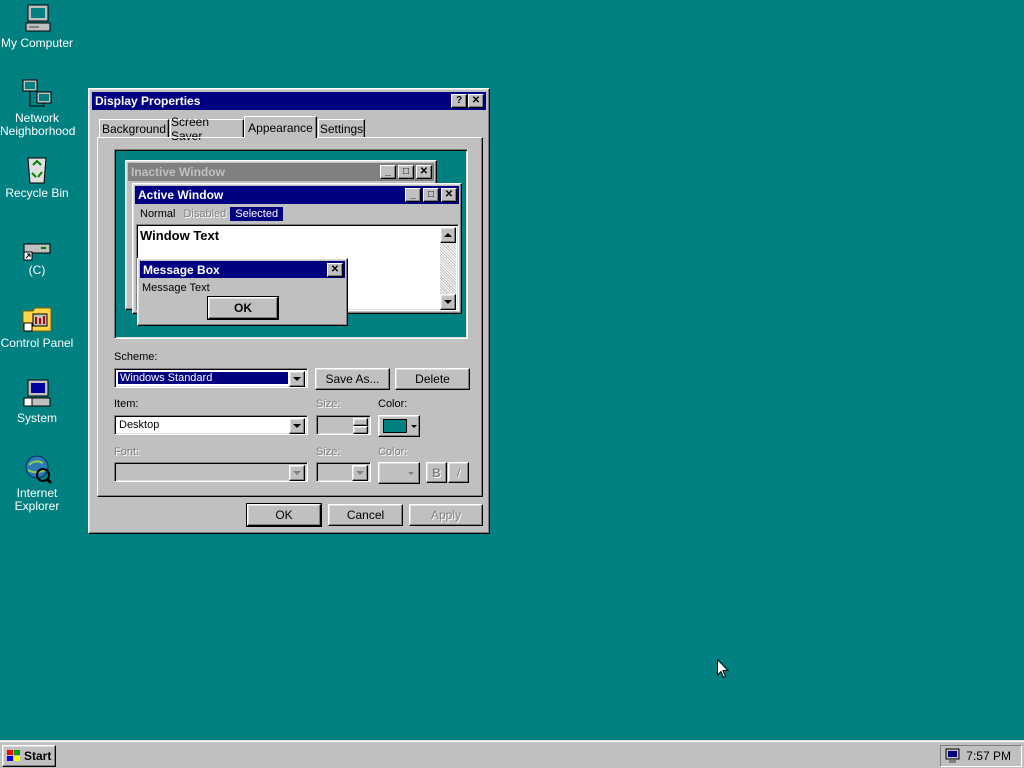  Describe the element at coordinates (211, 472) in the screenshot. I see `font-select` at that location.